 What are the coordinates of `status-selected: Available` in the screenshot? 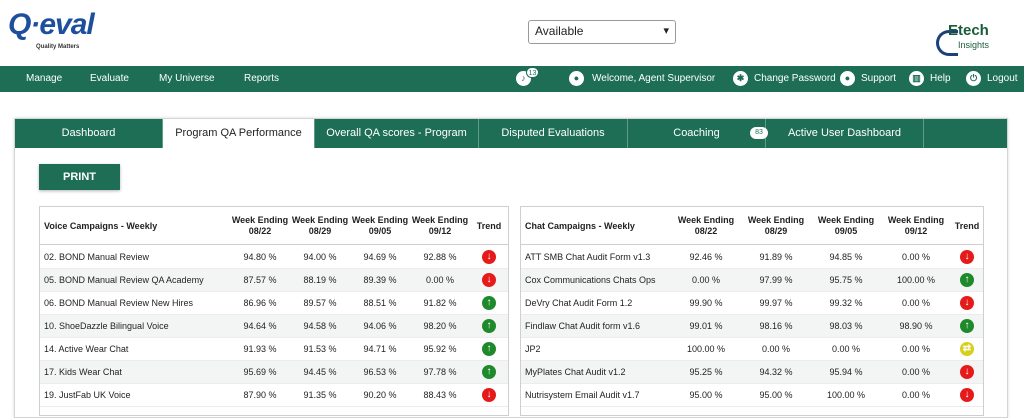 It's located at (559, 31).